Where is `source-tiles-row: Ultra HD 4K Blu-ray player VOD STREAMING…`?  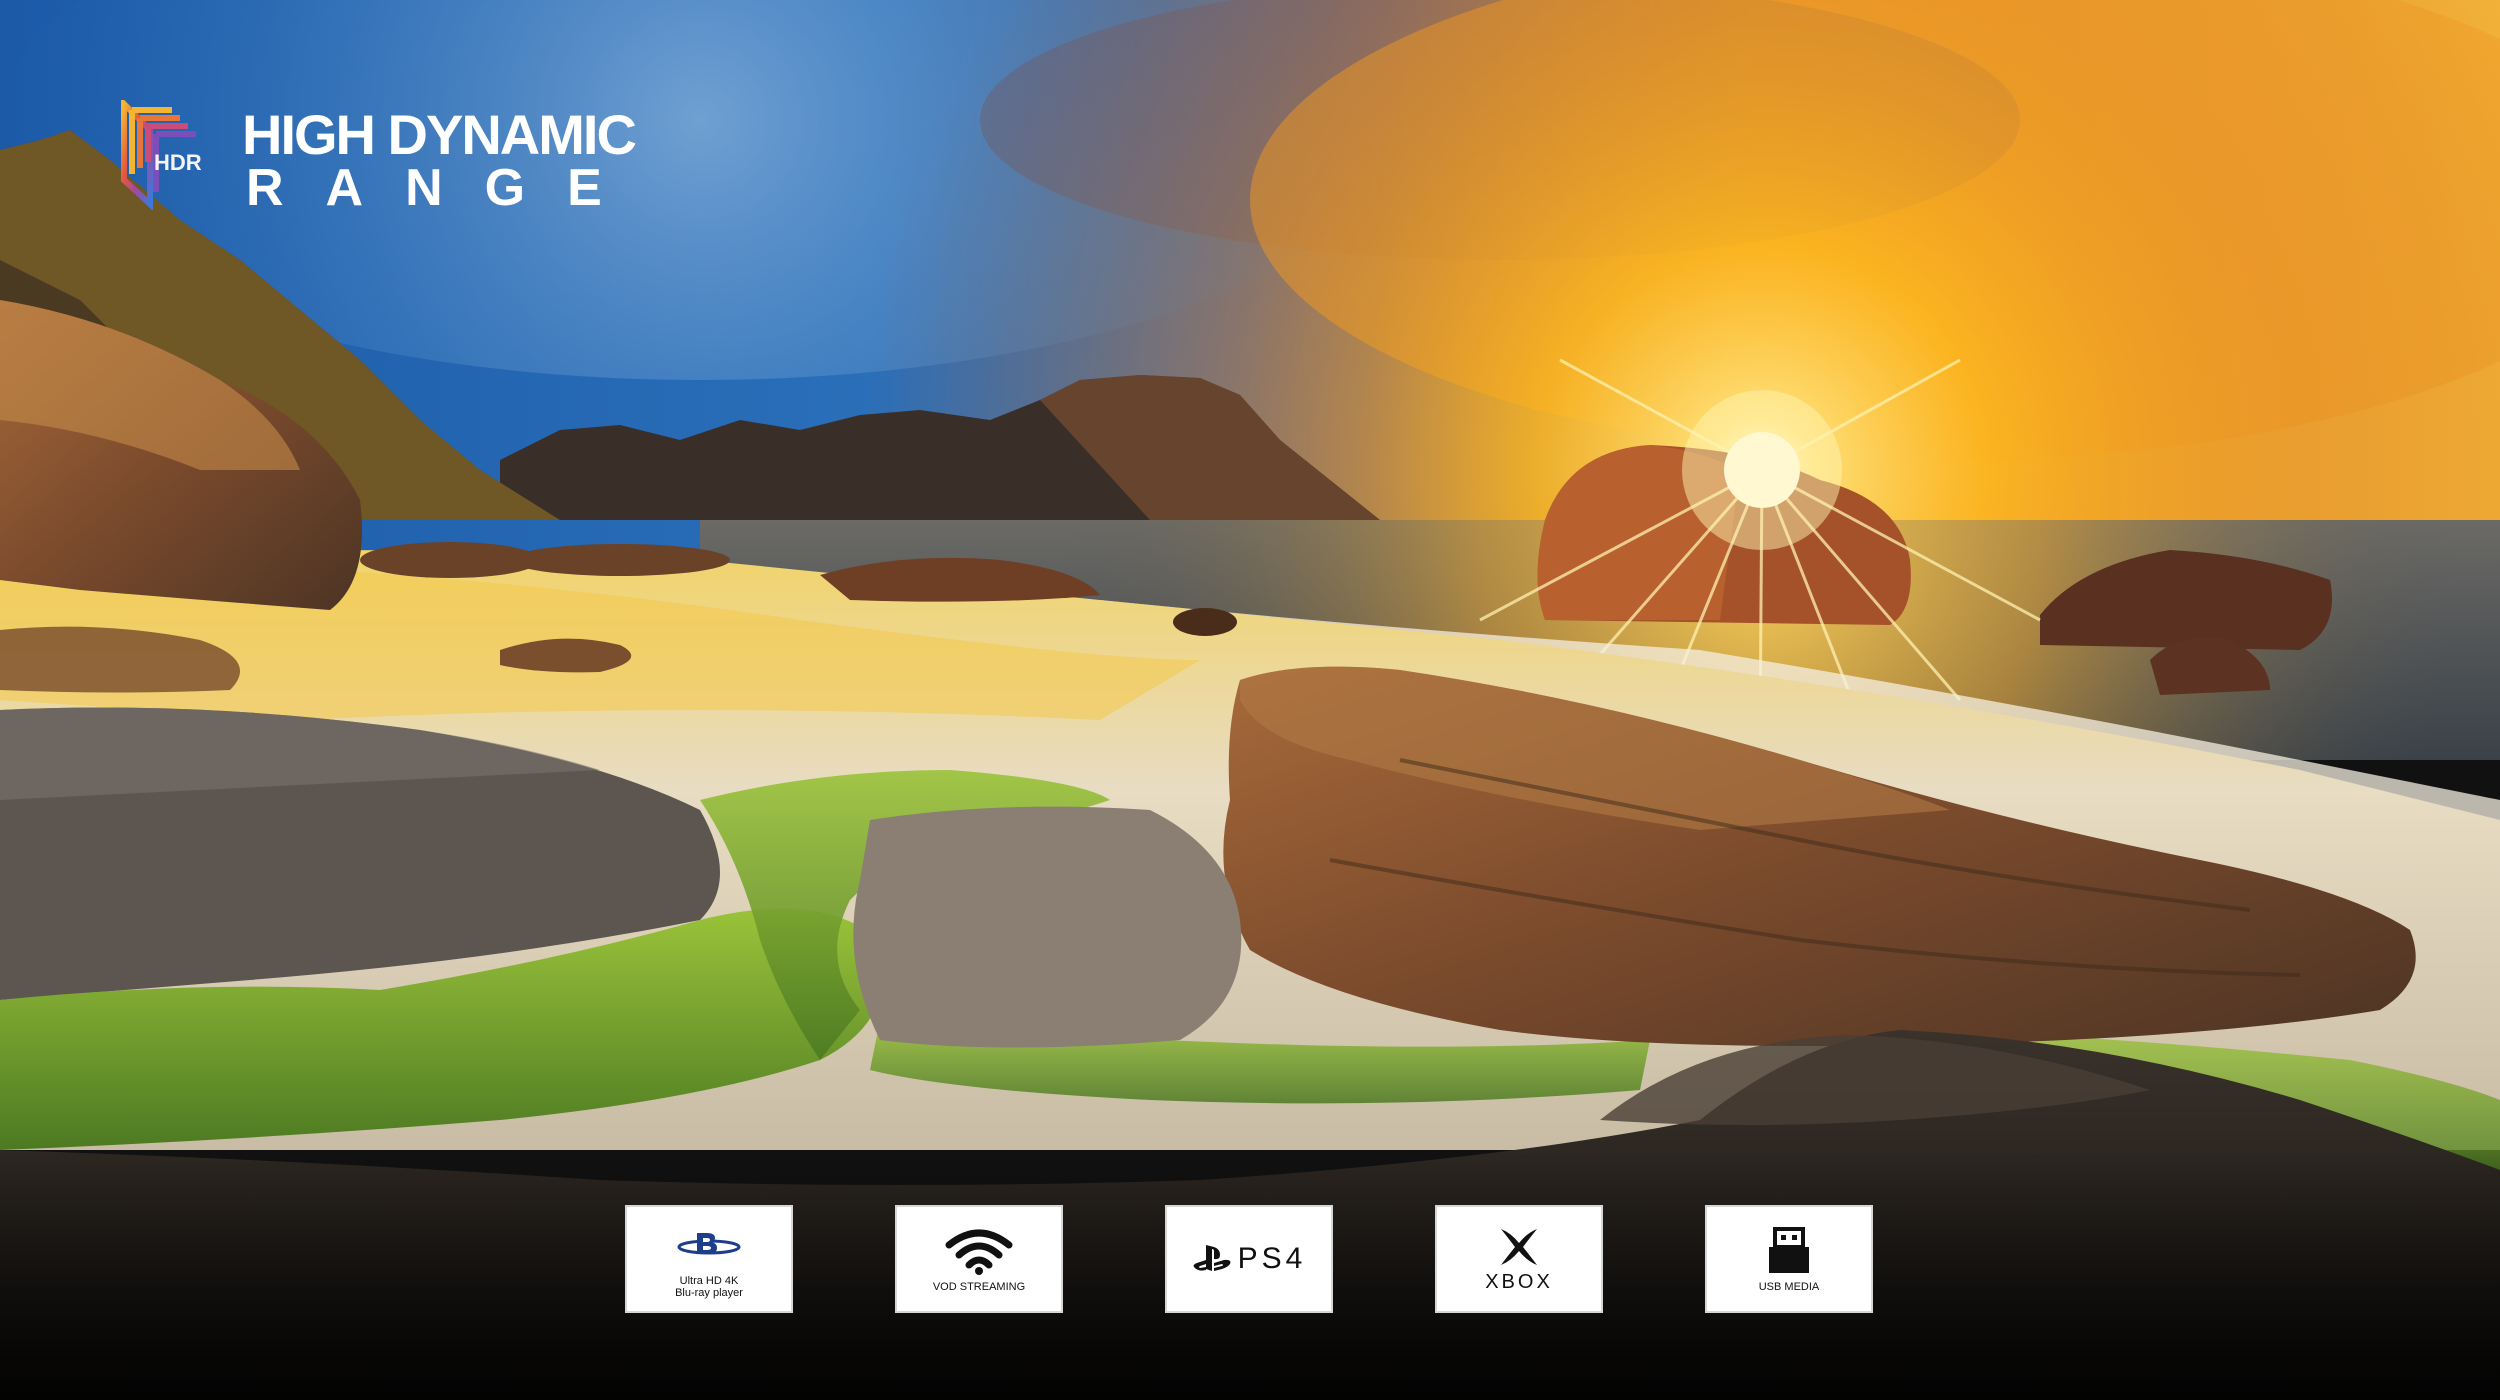 source-tiles-row: Ultra HD 4K Blu-ray player VOD STREAMING… is located at coordinates (1250, 1259).